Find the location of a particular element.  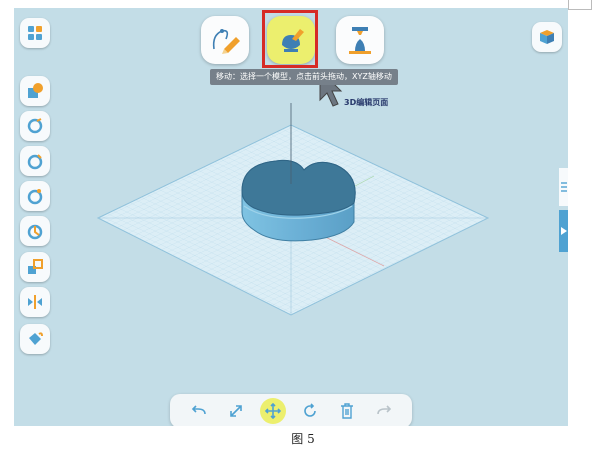

rotate-button is located at coordinates (310, 411).